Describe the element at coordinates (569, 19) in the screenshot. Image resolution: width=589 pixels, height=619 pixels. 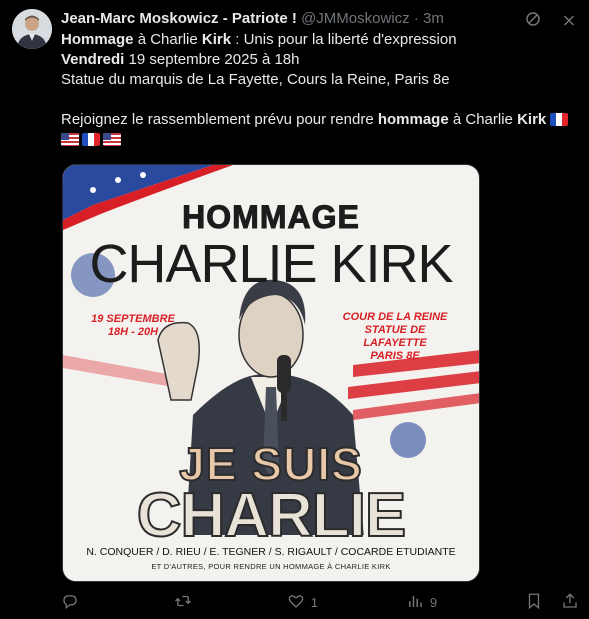
I see `more-icon` at that location.